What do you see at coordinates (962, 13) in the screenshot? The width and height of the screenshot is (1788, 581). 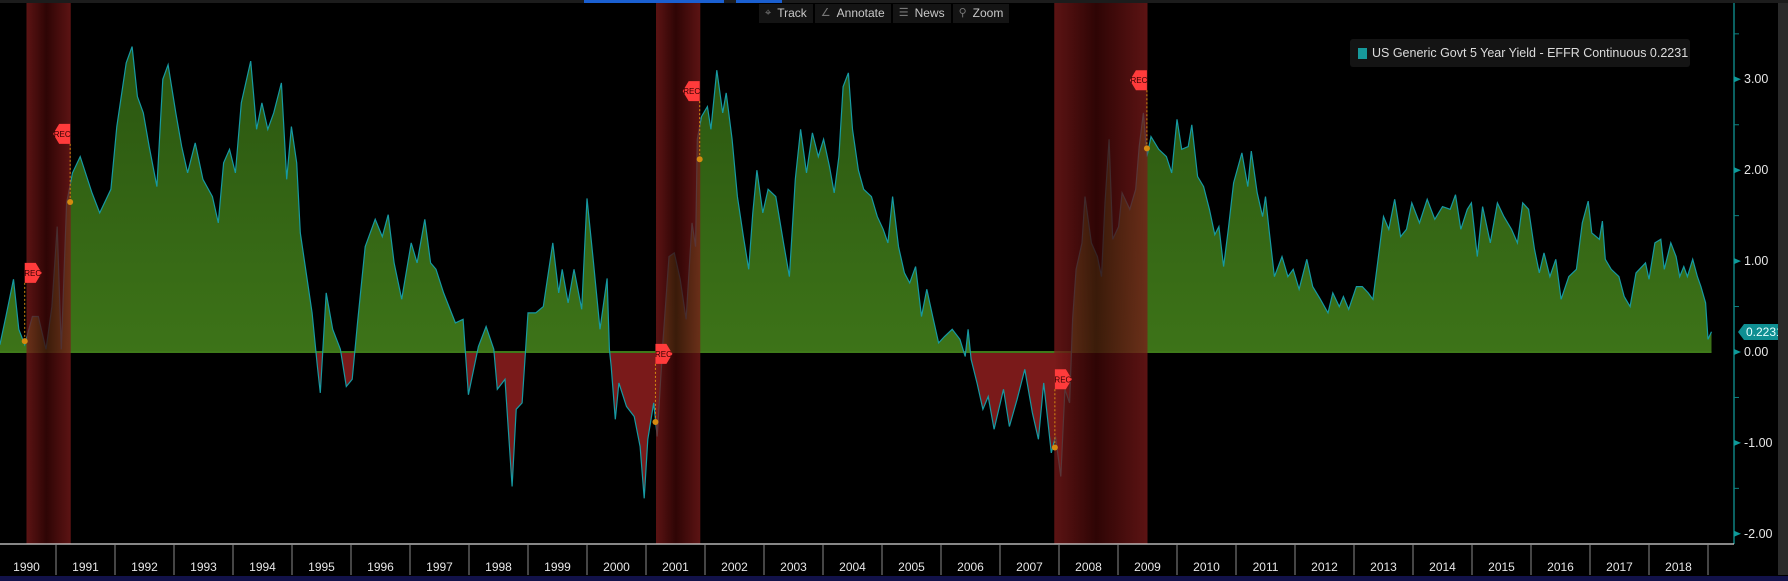 I see `magnifier-icon: ⚲` at bounding box center [962, 13].